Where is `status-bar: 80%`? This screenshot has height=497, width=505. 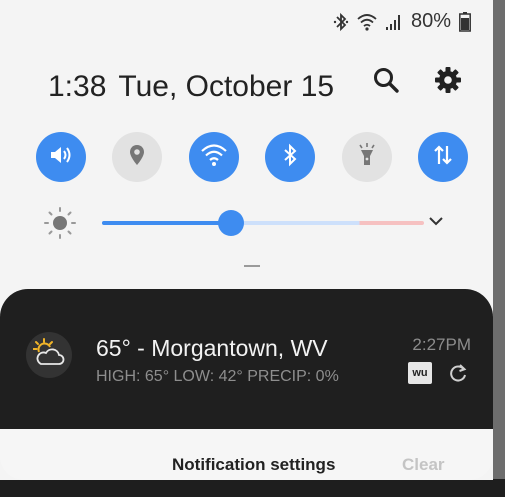 status-bar: 80% is located at coordinates (402, 21).